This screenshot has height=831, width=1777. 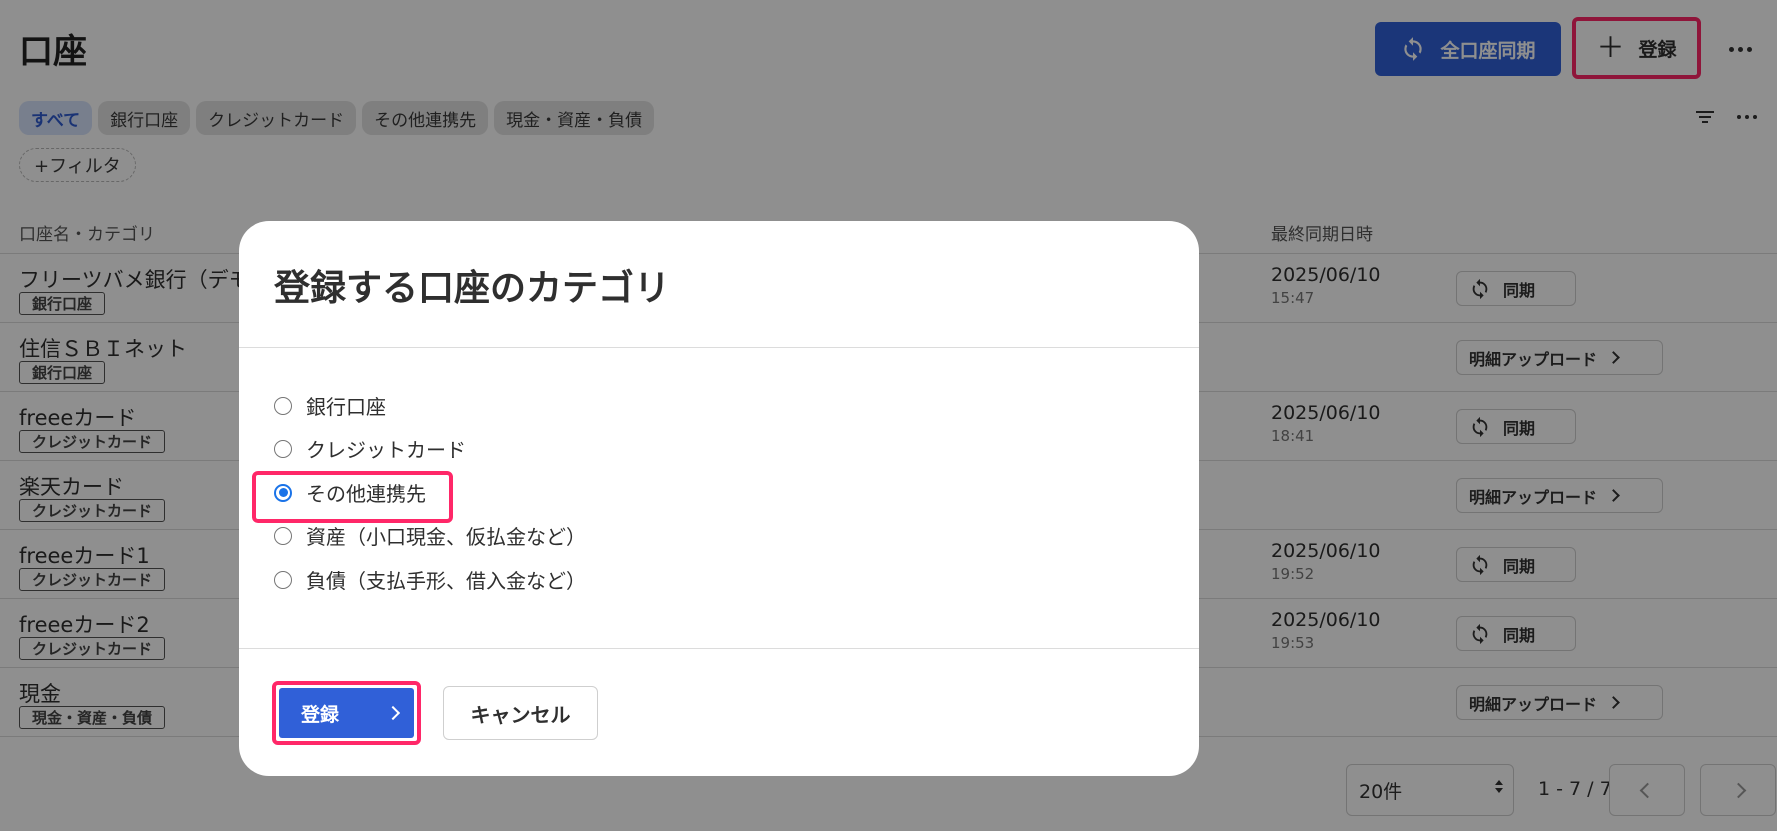 What do you see at coordinates (320, 714) in the screenshot?
I see `submit-label: 登録` at bounding box center [320, 714].